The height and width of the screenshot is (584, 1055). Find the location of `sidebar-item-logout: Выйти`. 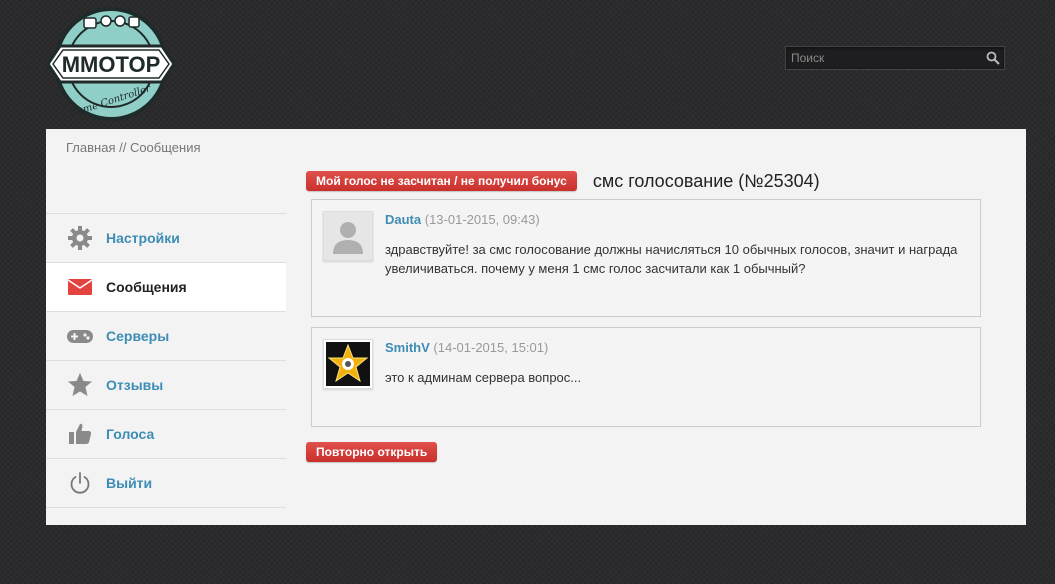

sidebar-item-logout: Выйти is located at coordinates (166, 483).